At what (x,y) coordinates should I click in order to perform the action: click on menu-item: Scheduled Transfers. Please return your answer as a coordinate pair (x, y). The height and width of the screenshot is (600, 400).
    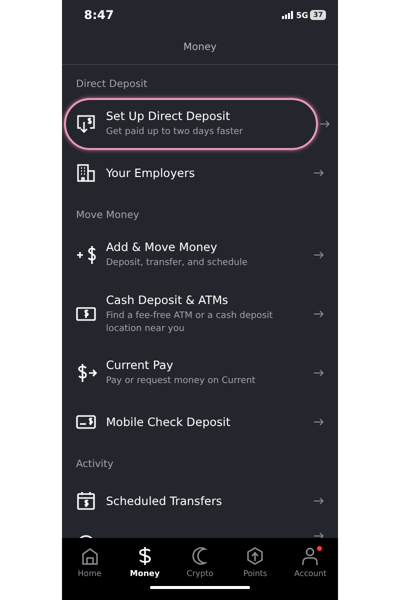
    Looking at the image, I should click on (200, 501).